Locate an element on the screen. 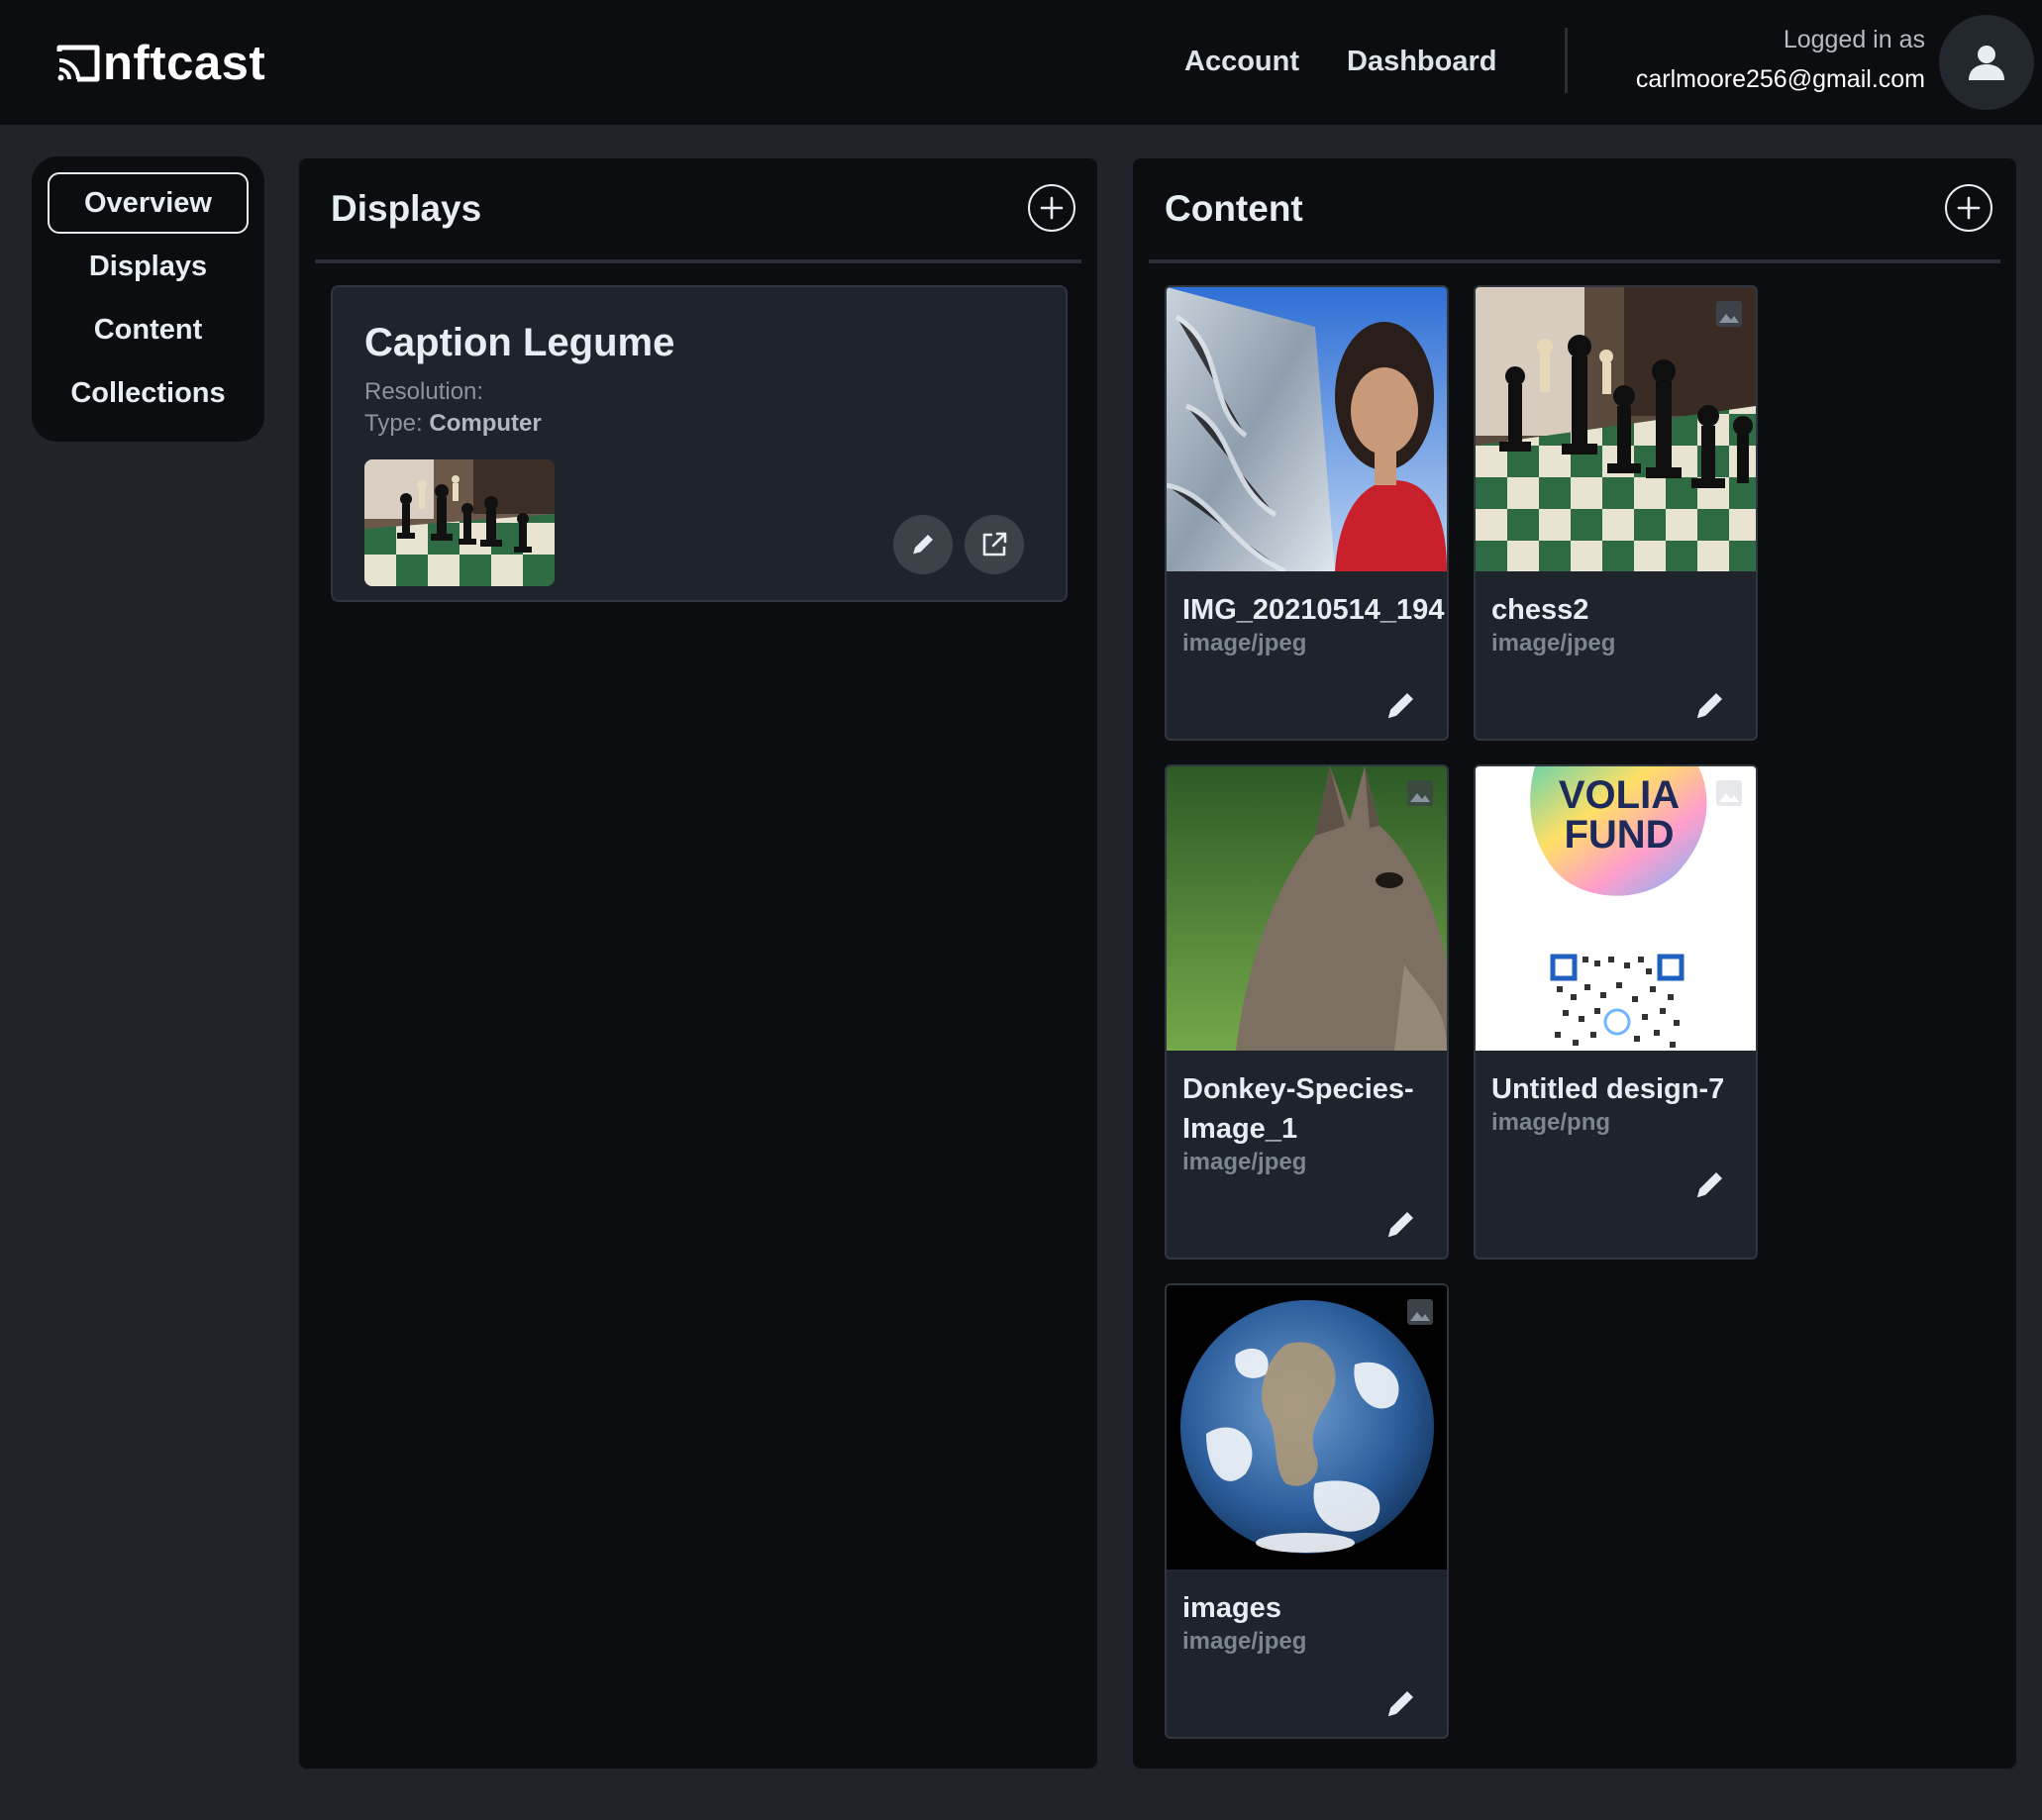 Image resolution: width=2042 pixels, height=1820 pixels. edit-display-button is located at coordinates (923, 544).